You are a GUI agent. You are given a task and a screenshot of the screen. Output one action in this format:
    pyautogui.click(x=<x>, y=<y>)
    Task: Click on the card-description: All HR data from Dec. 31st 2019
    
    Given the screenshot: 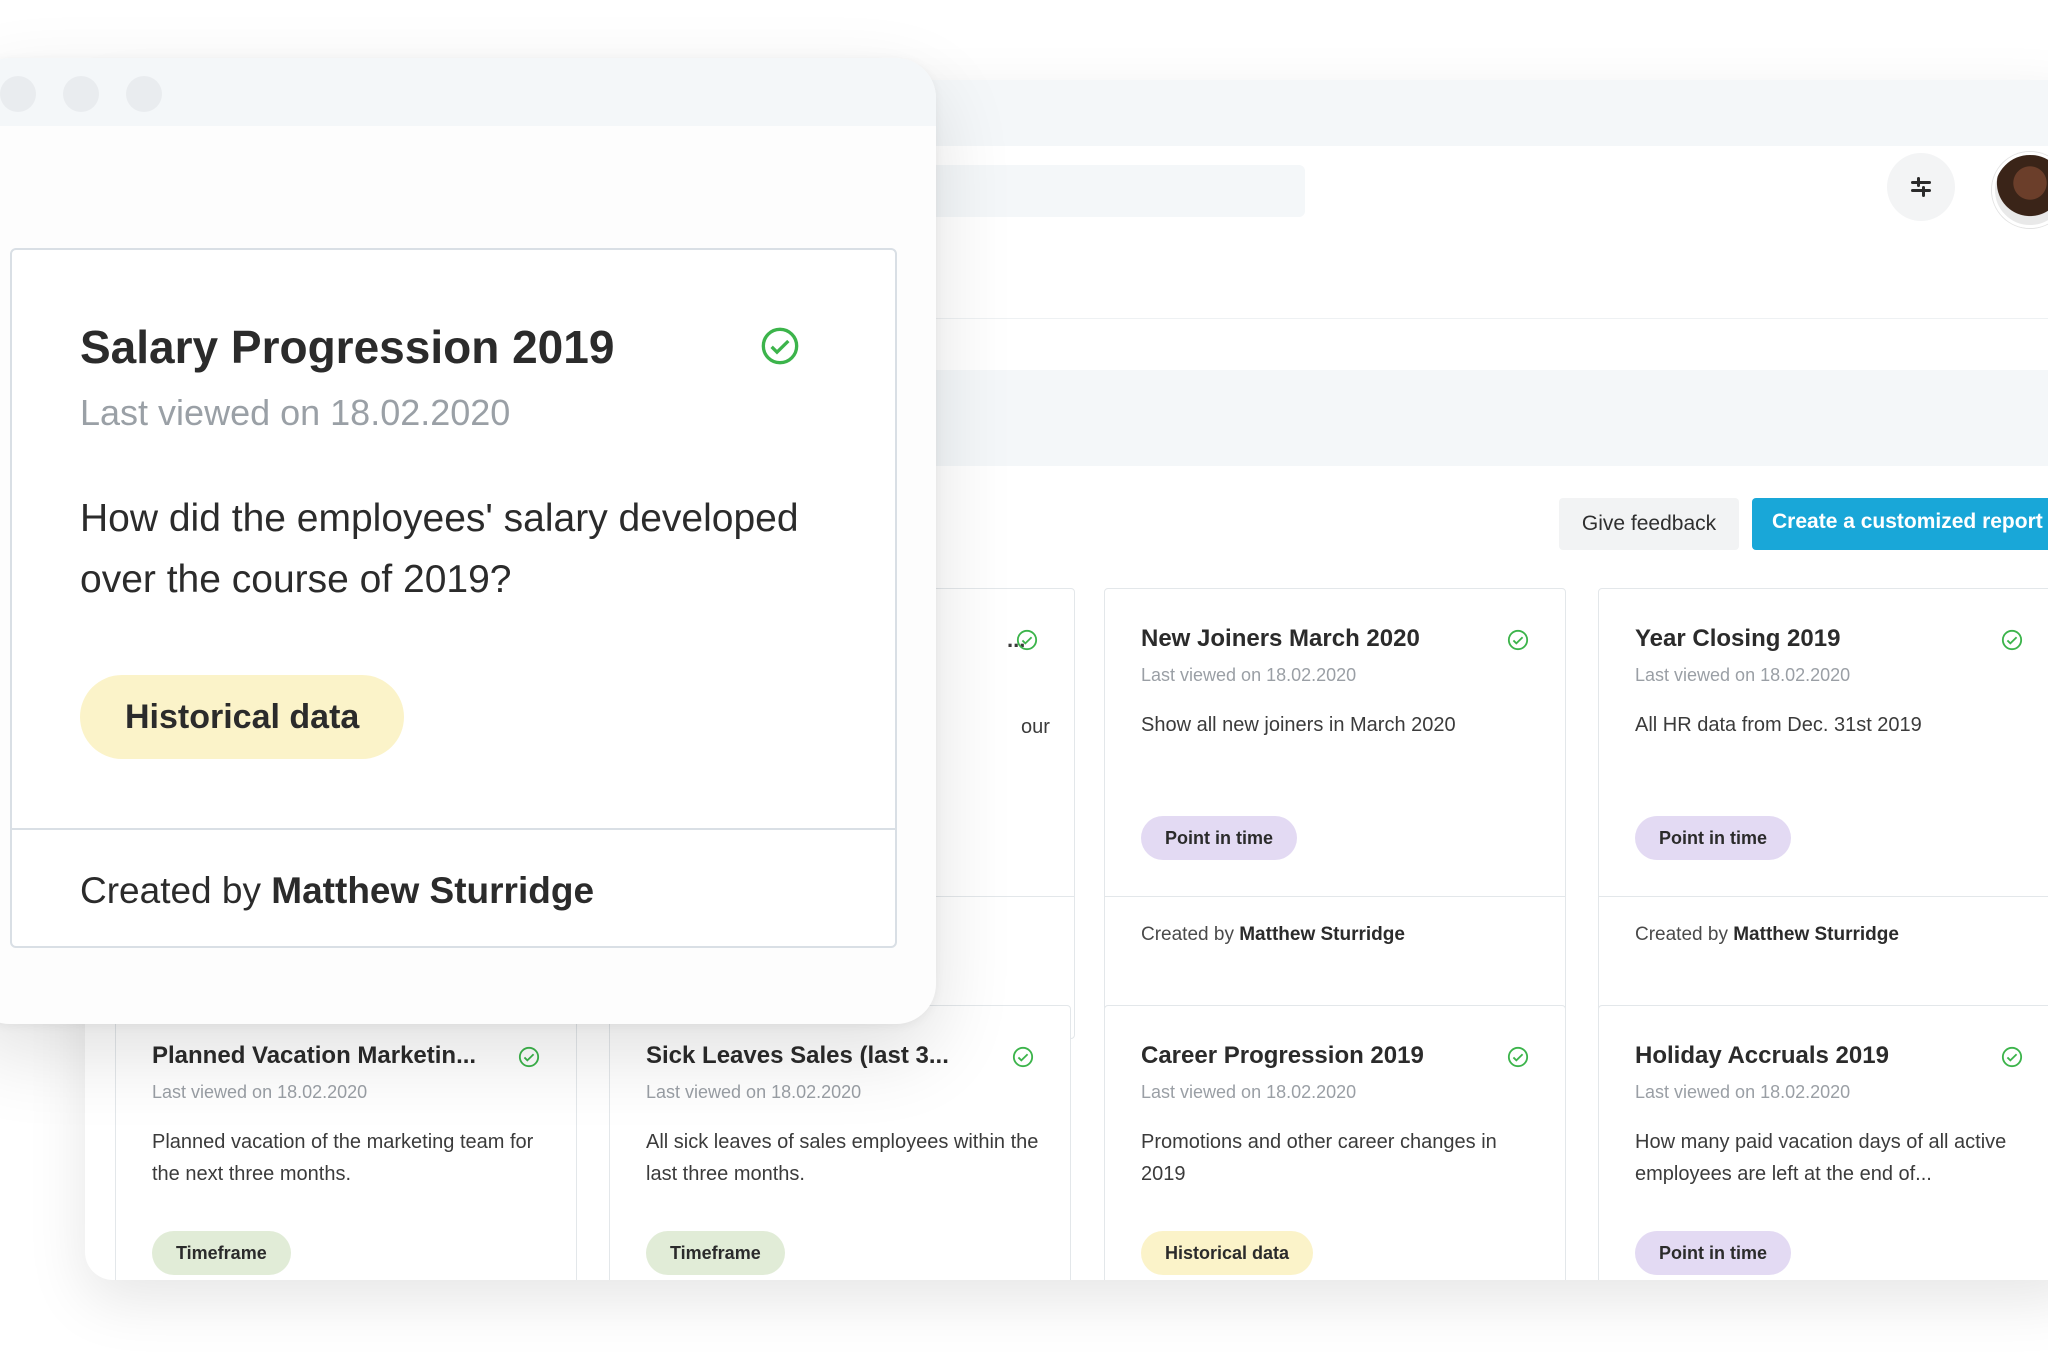 What is the action you would take?
    pyautogui.click(x=1778, y=725)
    